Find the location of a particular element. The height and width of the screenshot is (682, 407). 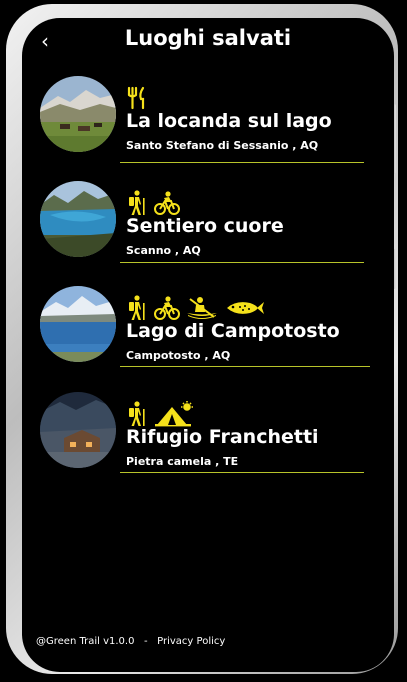

kayak-icon is located at coordinates (202, 308).